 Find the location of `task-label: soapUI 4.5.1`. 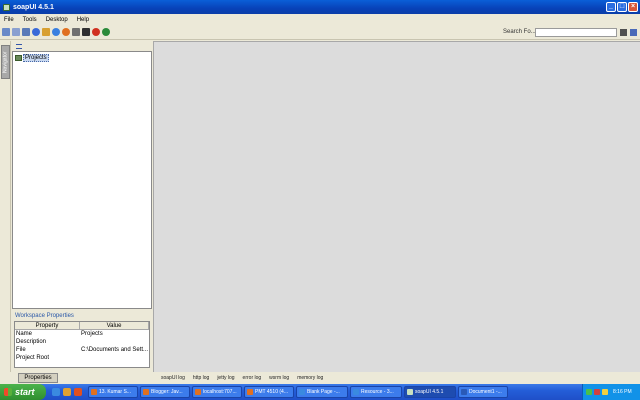

task-label: soapUI 4.5.1 is located at coordinates (429, 392).